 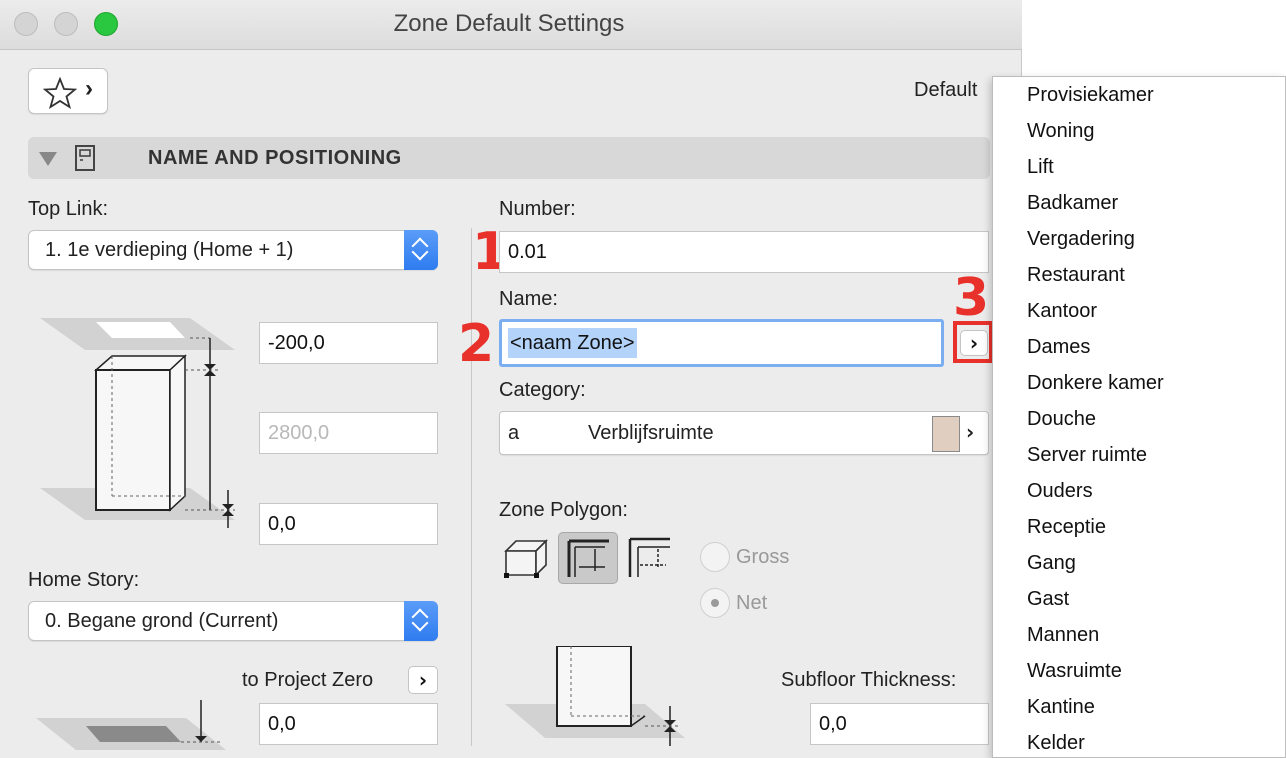 What do you see at coordinates (1081, 239) in the screenshot?
I see `menu-item: Vergadering` at bounding box center [1081, 239].